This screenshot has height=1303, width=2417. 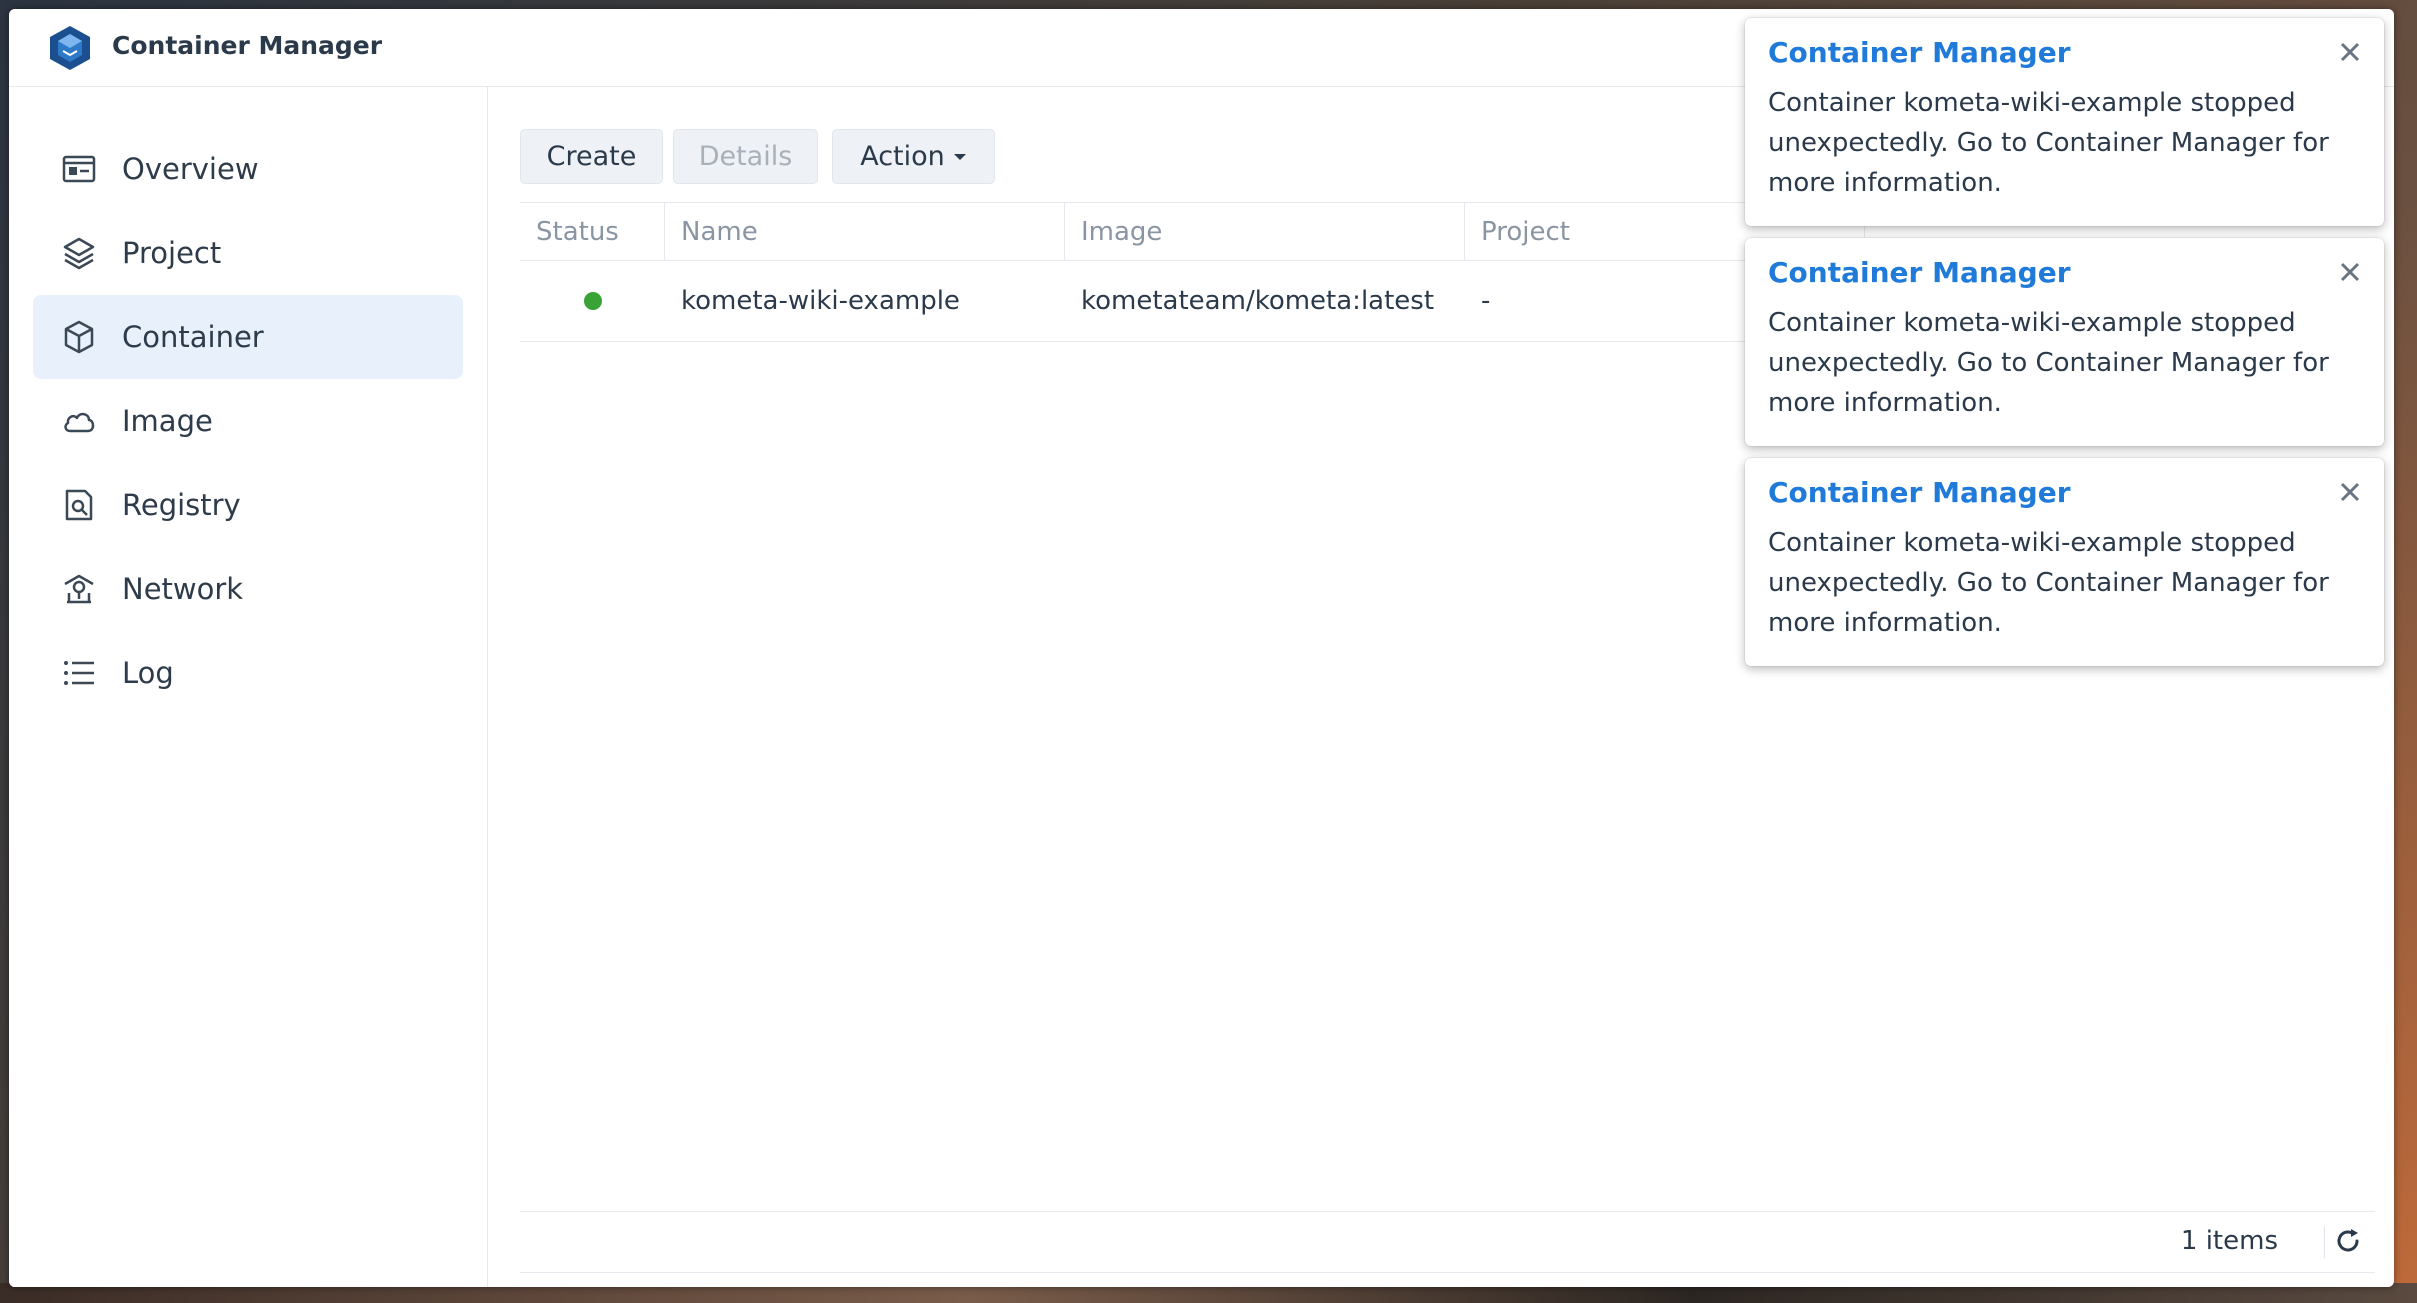 What do you see at coordinates (79, 589) in the screenshot?
I see `network-icon` at bounding box center [79, 589].